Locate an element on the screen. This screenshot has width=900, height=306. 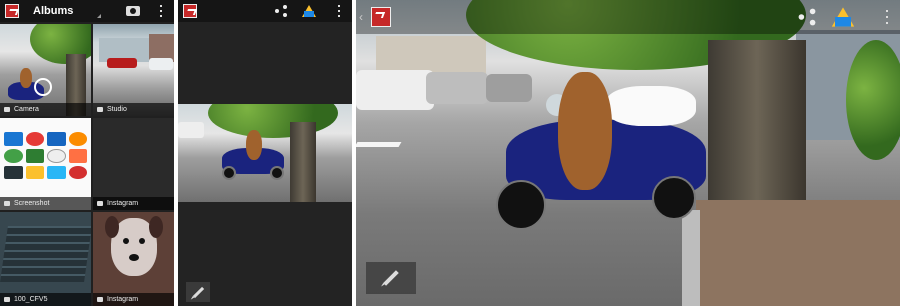
curb is located at coordinates (691, 258).